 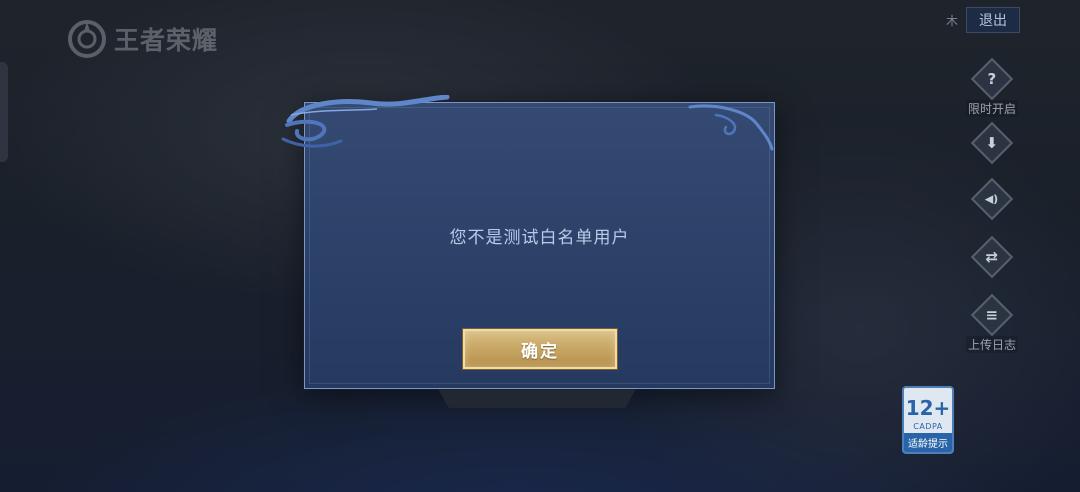 What do you see at coordinates (540, 349) in the screenshot?
I see `confirm-button: 确定` at bounding box center [540, 349].